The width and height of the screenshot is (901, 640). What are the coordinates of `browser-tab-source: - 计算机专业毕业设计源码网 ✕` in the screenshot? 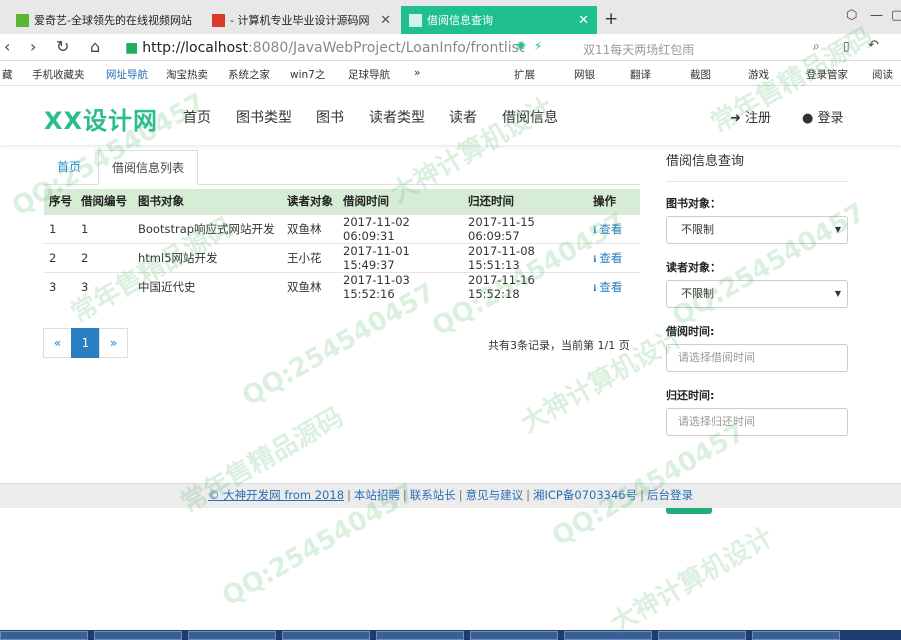 It's located at (301, 20).